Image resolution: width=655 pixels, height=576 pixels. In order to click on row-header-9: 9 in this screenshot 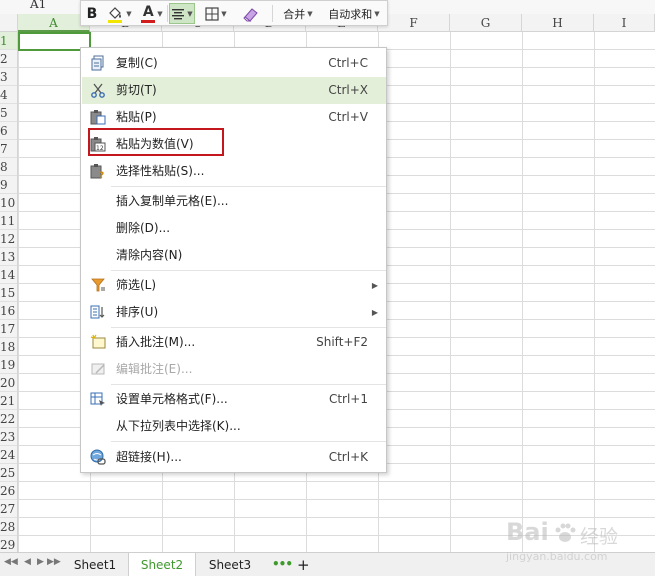, I will do `click(8, 185)`.